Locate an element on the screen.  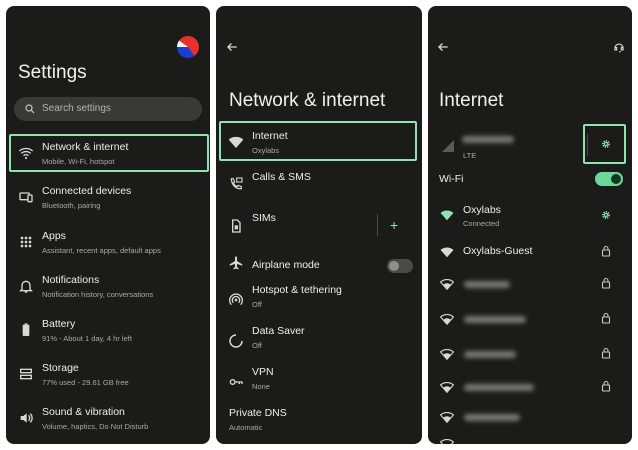
page-title: Settings is located at coordinates (52, 72).